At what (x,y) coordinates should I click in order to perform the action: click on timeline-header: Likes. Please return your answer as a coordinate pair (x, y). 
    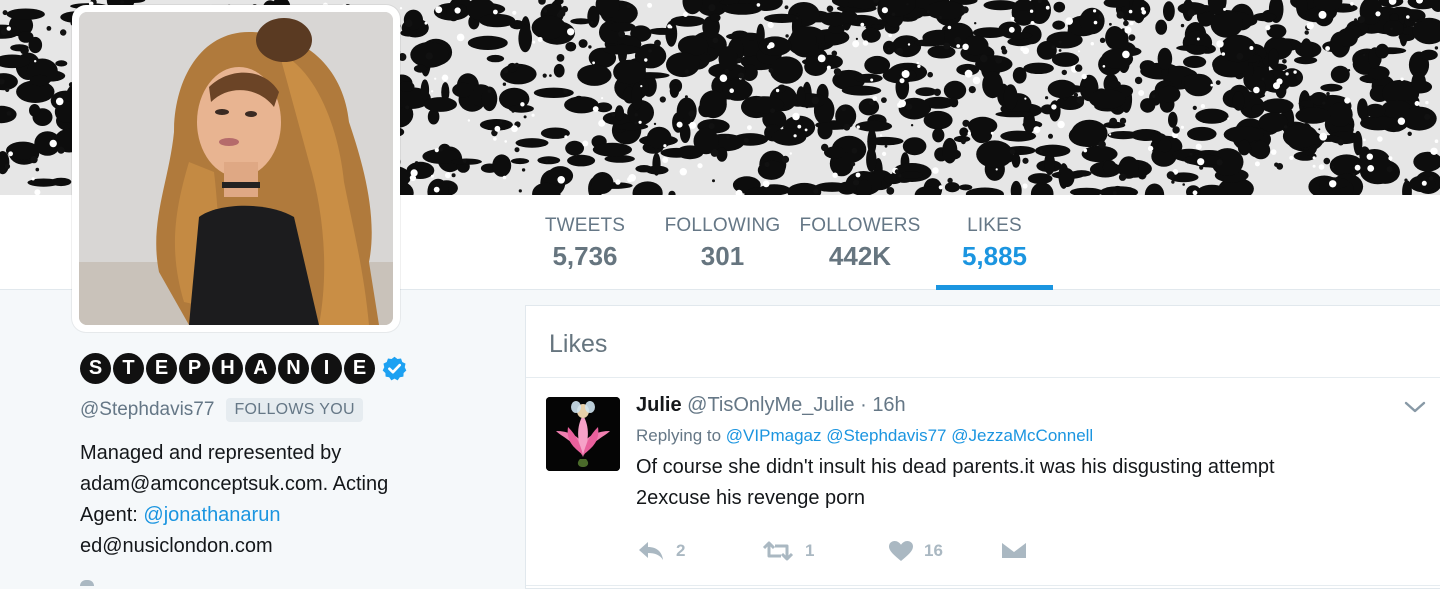
    Looking at the image, I should click on (983, 342).